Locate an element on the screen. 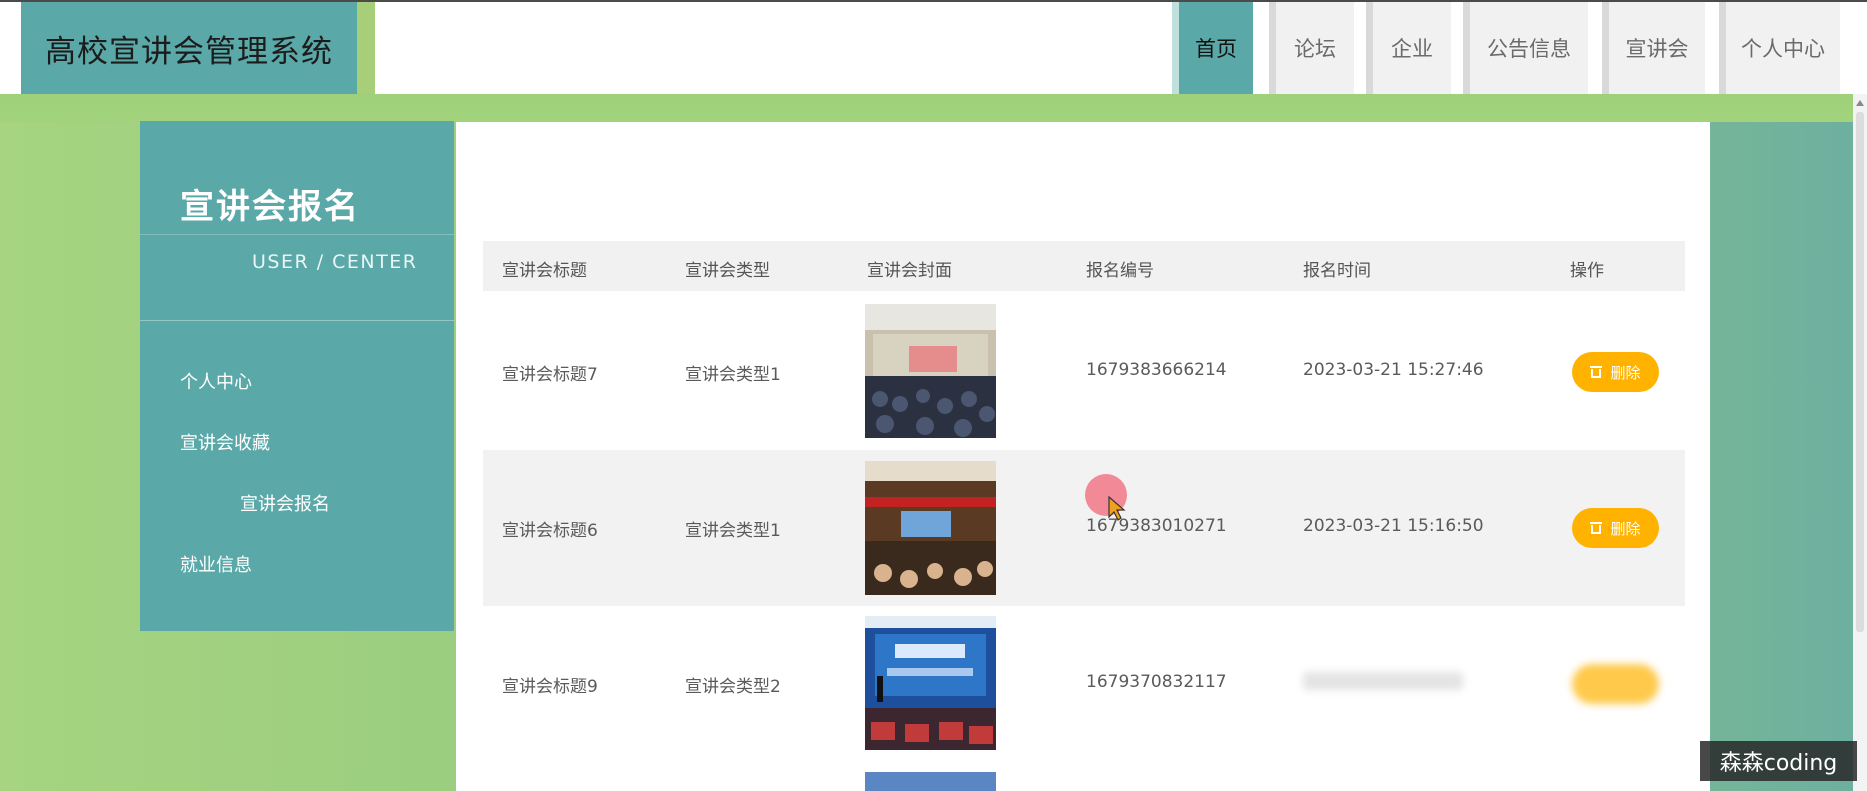 Image resolution: width=1867 pixels, height=791 pixels. auditorium-banner-photo is located at coordinates (930, 528).